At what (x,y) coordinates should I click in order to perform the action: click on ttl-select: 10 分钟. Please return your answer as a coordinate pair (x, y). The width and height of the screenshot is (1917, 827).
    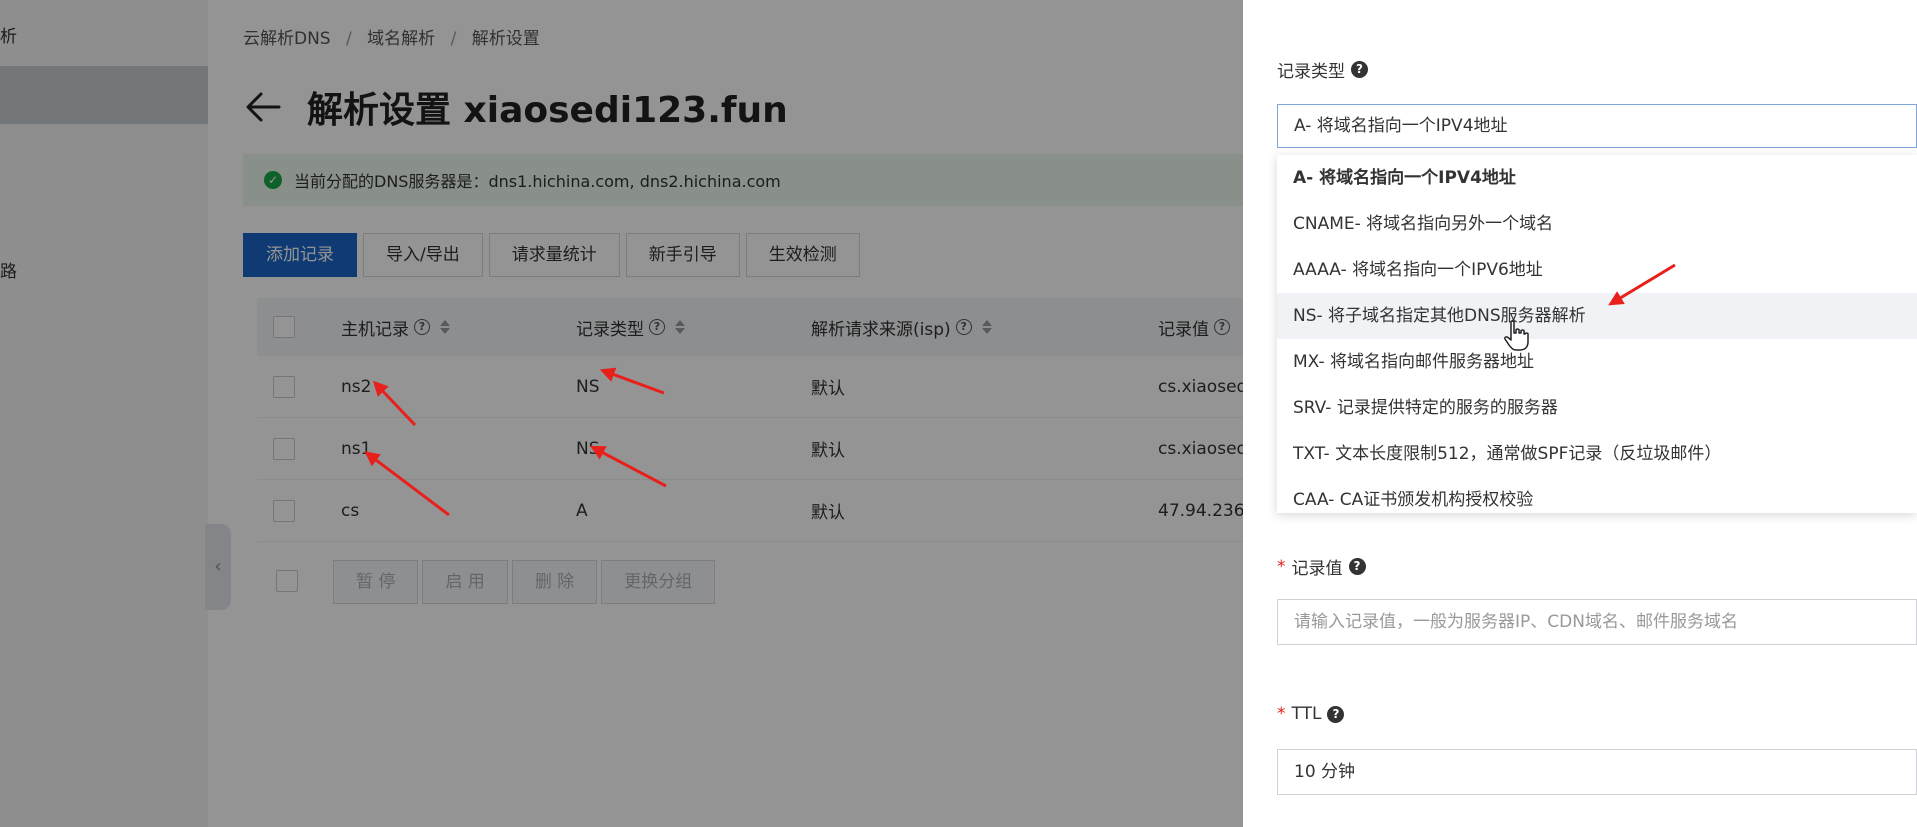
    Looking at the image, I should click on (1597, 772).